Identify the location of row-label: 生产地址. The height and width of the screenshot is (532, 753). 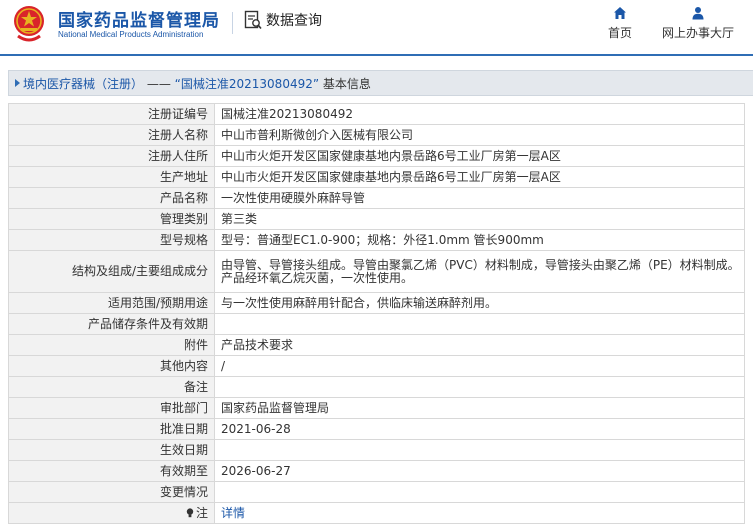
(111, 177).